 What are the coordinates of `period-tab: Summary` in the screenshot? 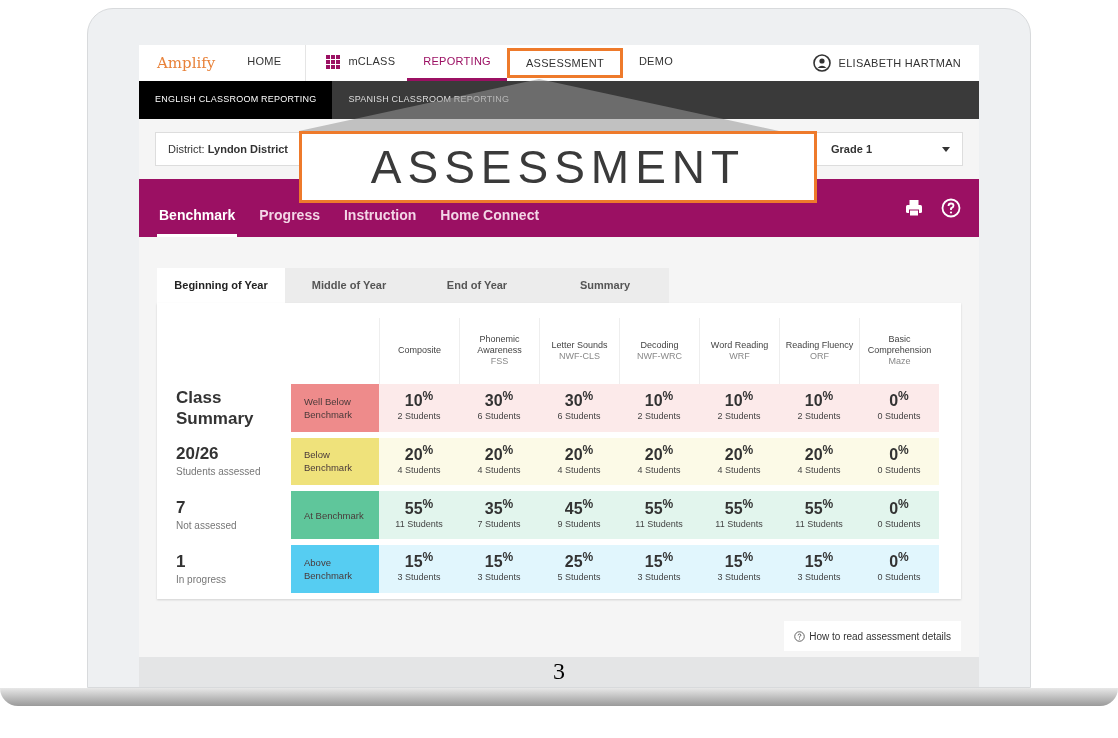 It's located at (605, 285).